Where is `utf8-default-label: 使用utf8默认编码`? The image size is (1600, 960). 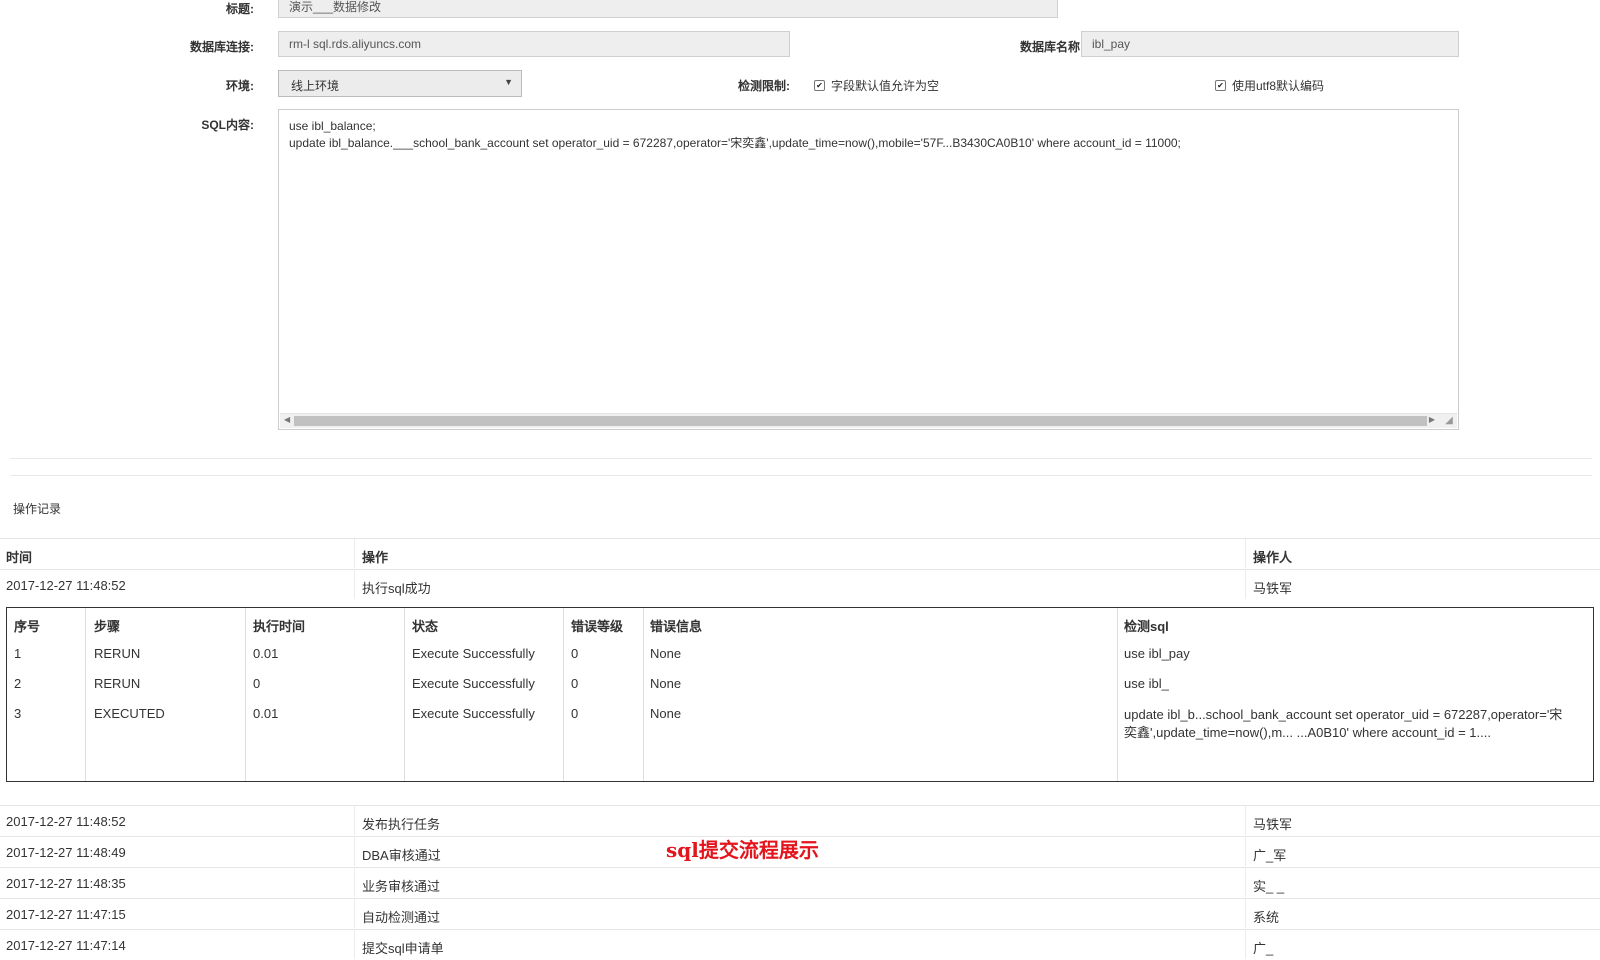
utf8-default-label: 使用utf8默认编码 is located at coordinates (1278, 86).